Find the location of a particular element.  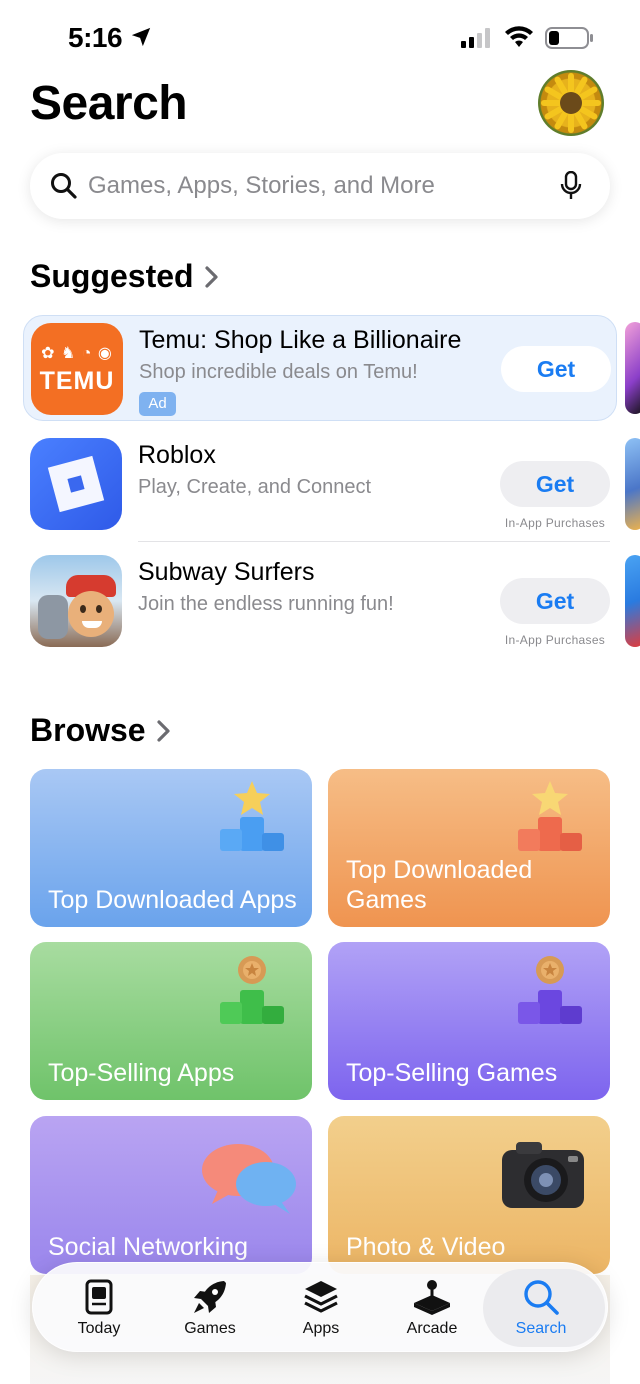

page-title: Search is located at coordinates (109, 103).